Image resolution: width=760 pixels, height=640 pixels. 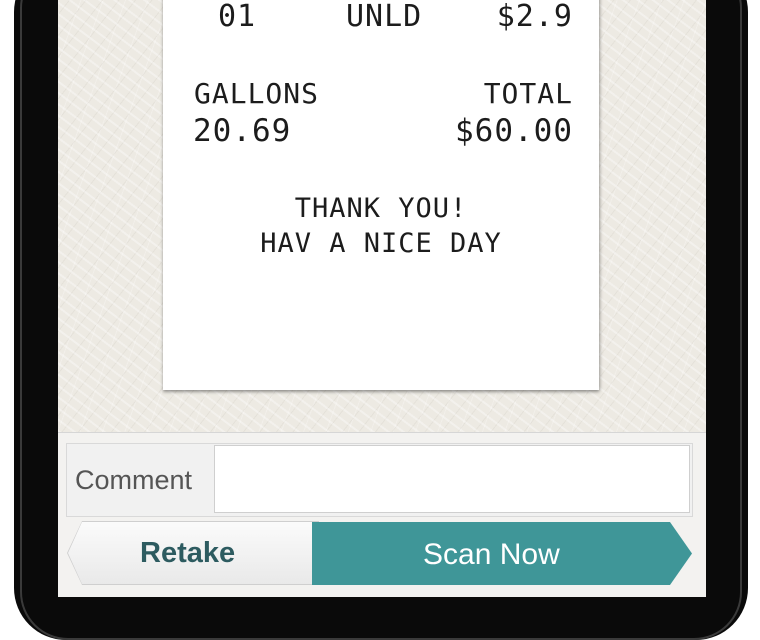 I want to click on receipt-gallons-value: 20.69, so click(x=242, y=131).